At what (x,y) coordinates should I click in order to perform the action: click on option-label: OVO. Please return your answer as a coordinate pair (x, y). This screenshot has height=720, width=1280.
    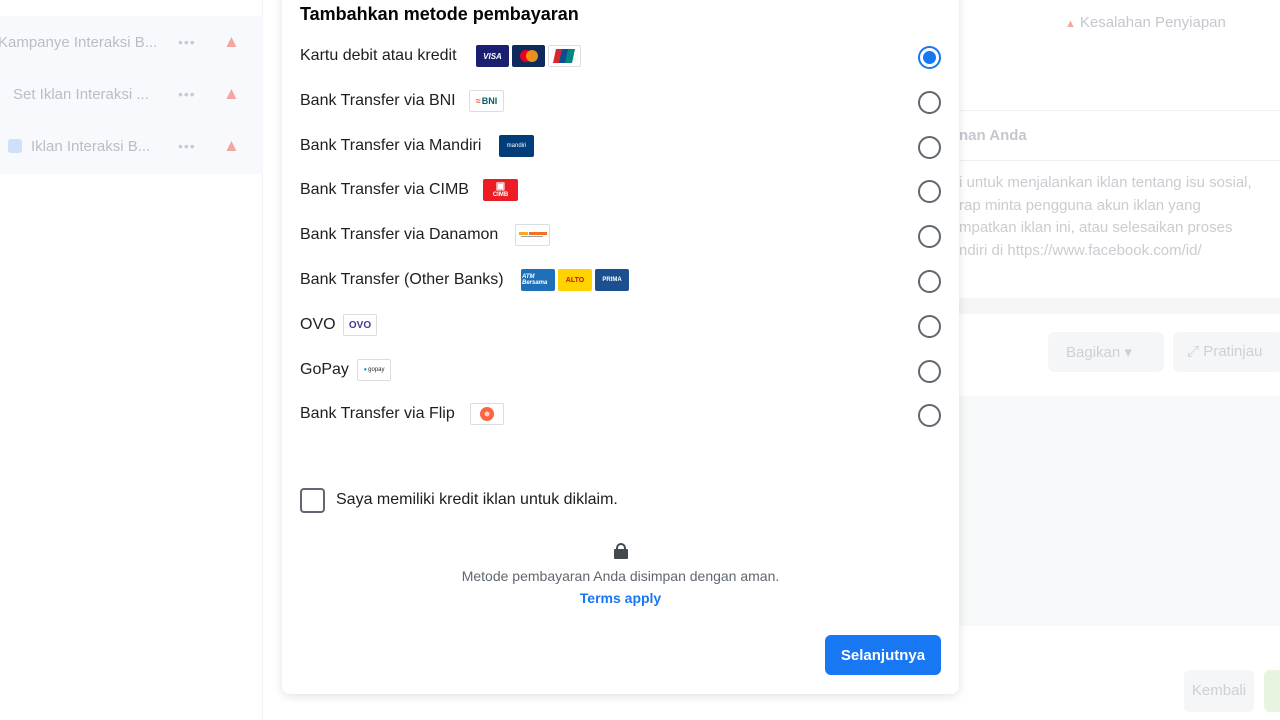
    Looking at the image, I should click on (318, 324).